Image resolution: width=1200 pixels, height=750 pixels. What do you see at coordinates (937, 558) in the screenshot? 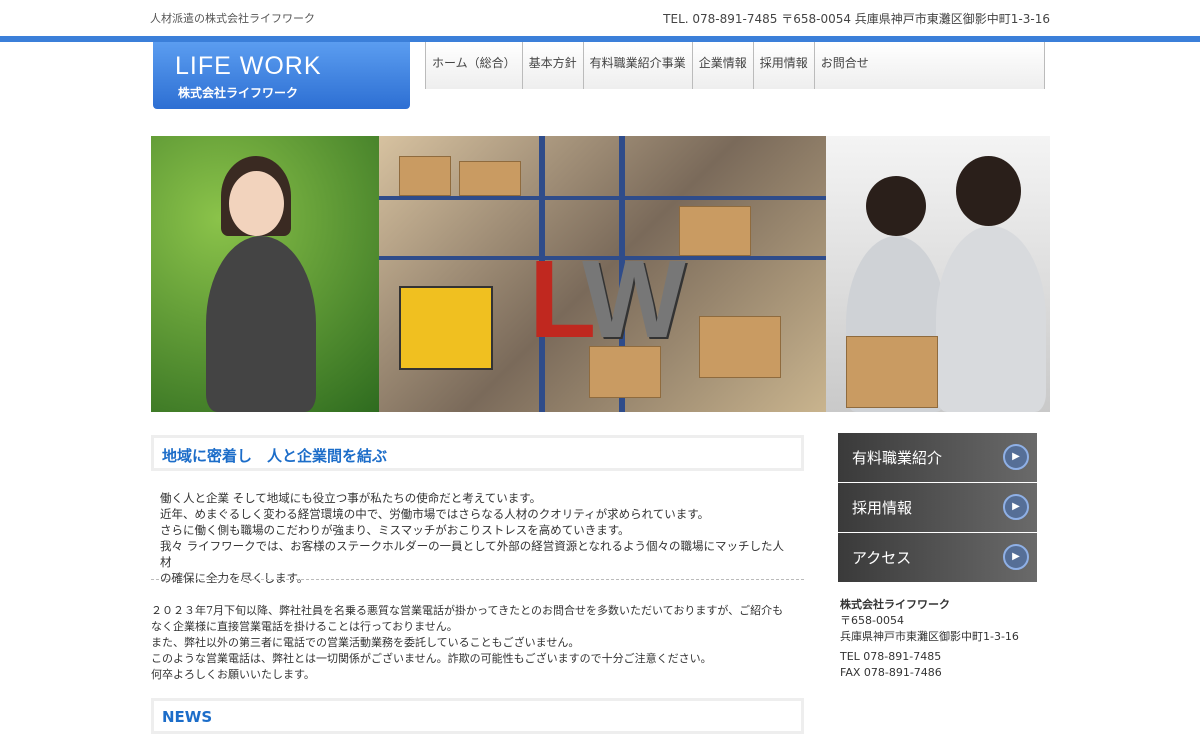
I see `sidebar-button-access: アクセス ▶` at bounding box center [937, 558].